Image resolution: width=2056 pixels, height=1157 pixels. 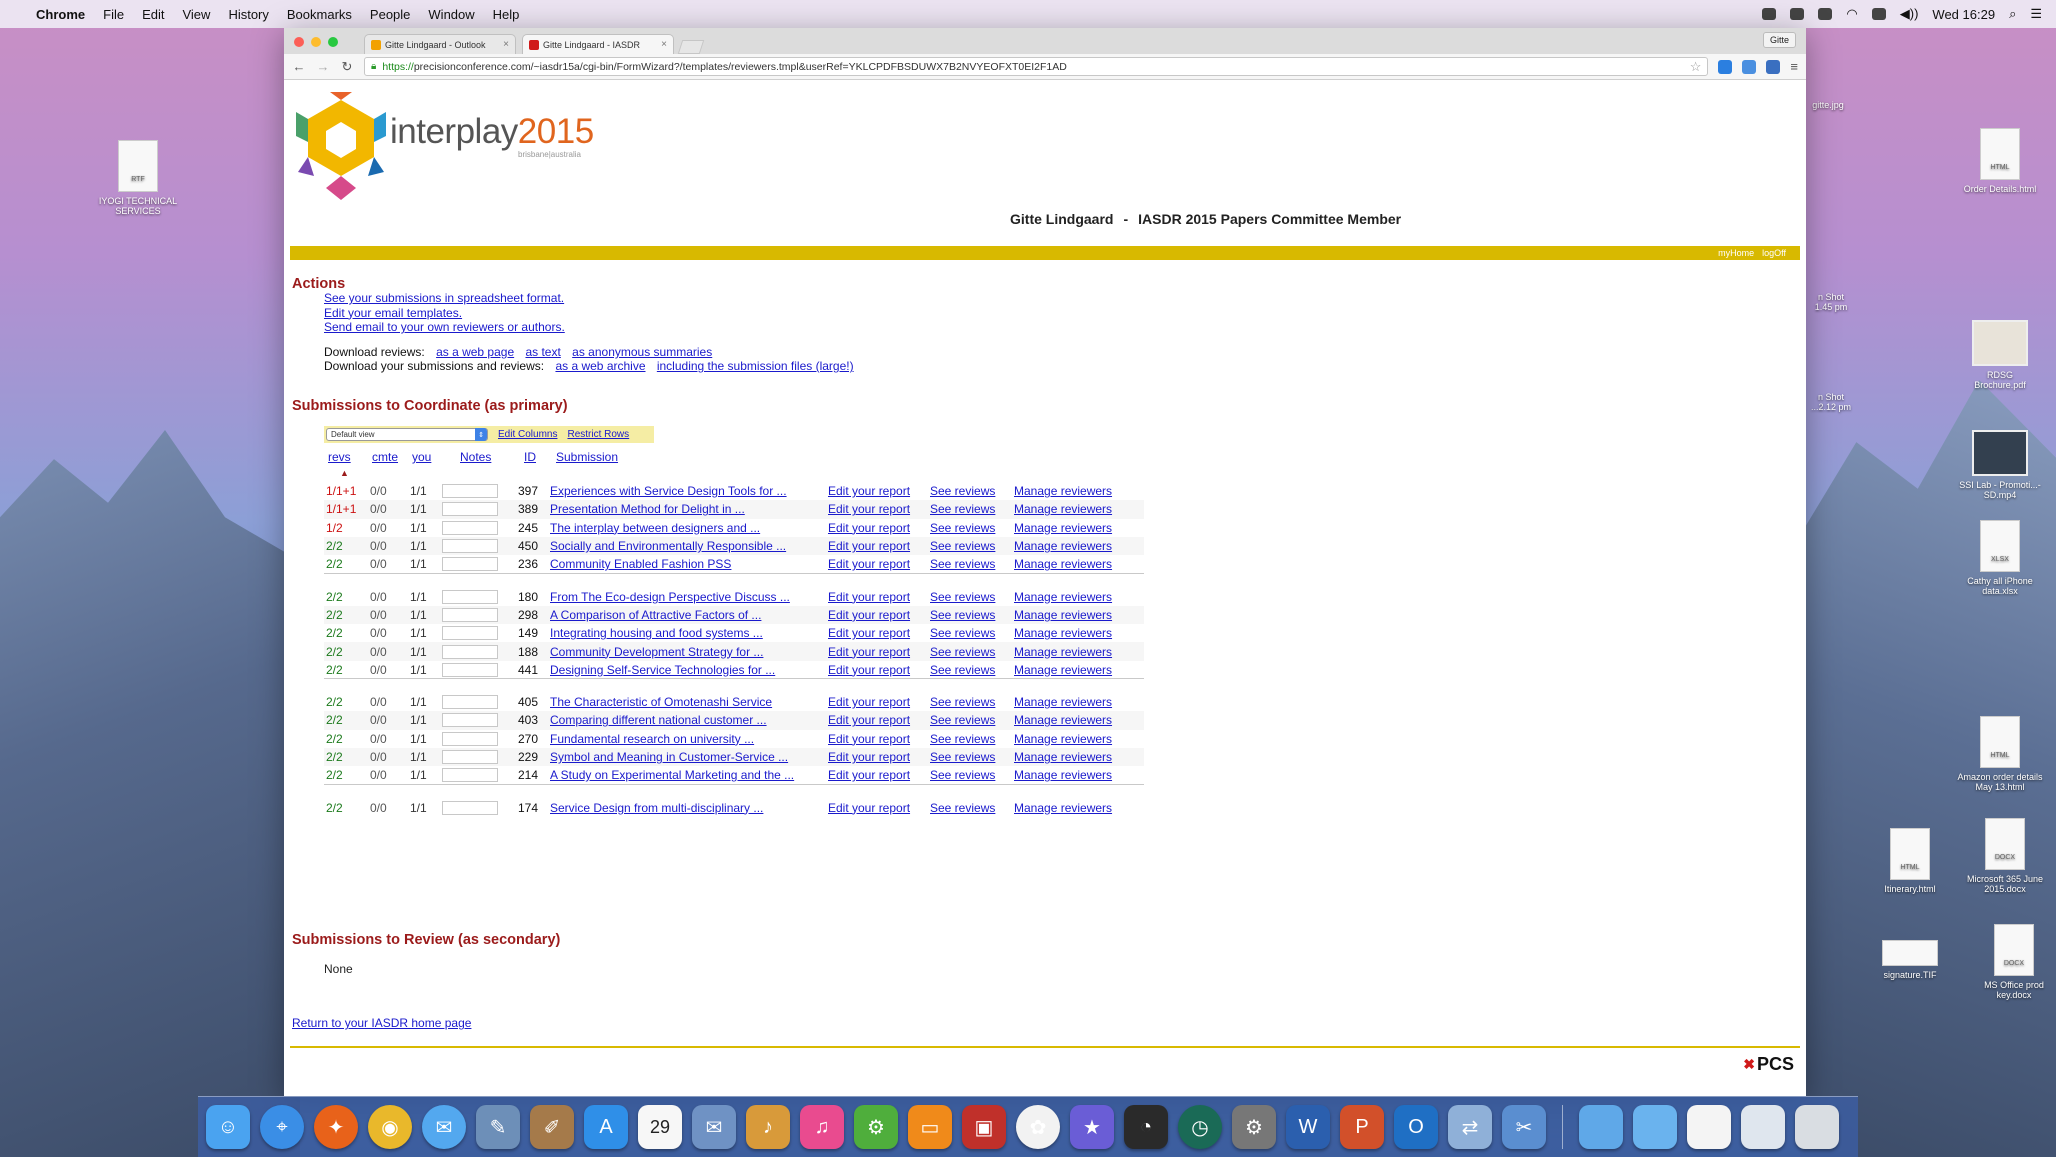 I want to click on close-window-icon, so click(x=299, y=42).